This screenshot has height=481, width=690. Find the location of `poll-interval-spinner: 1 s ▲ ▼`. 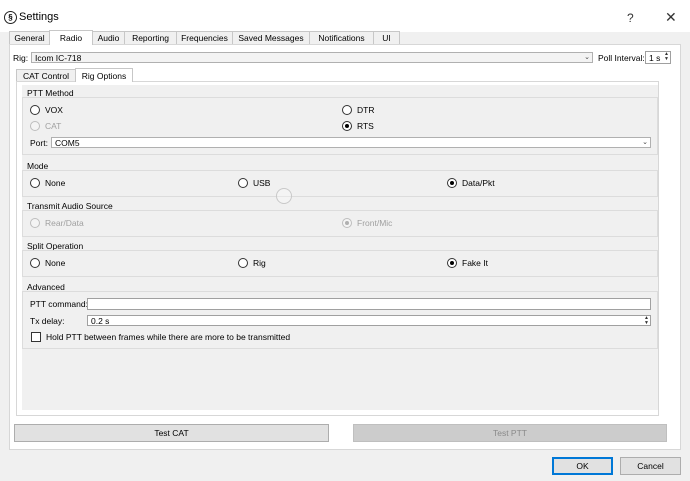

poll-interval-spinner: 1 s ▲ ▼ is located at coordinates (658, 57).